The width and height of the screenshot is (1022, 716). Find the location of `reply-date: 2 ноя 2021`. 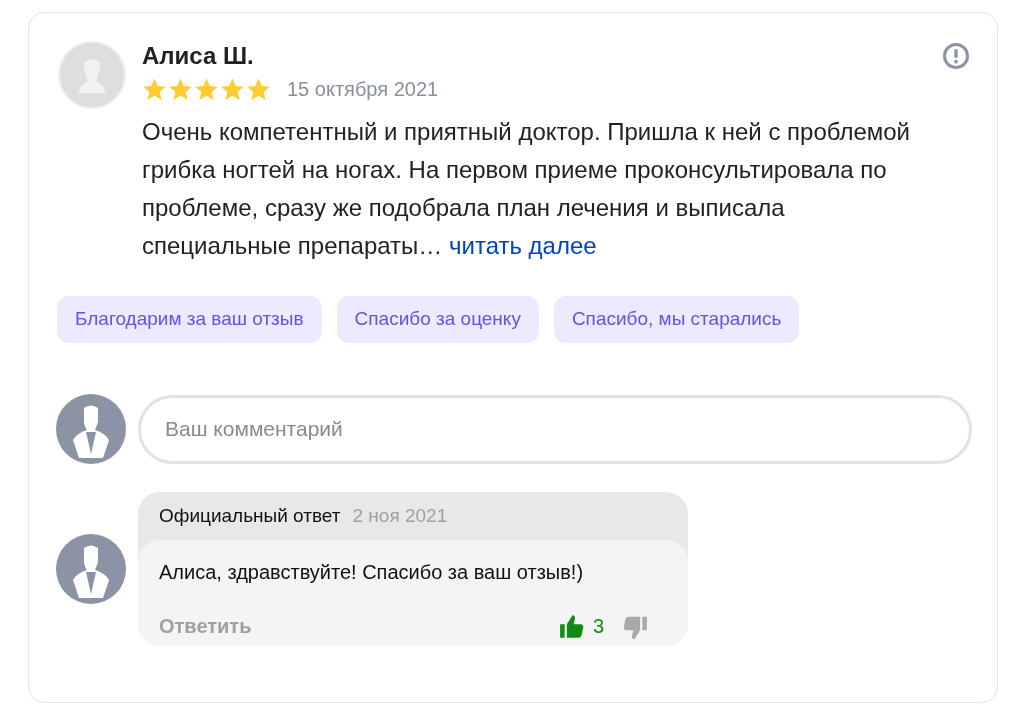

reply-date: 2 ноя 2021 is located at coordinates (400, 516).